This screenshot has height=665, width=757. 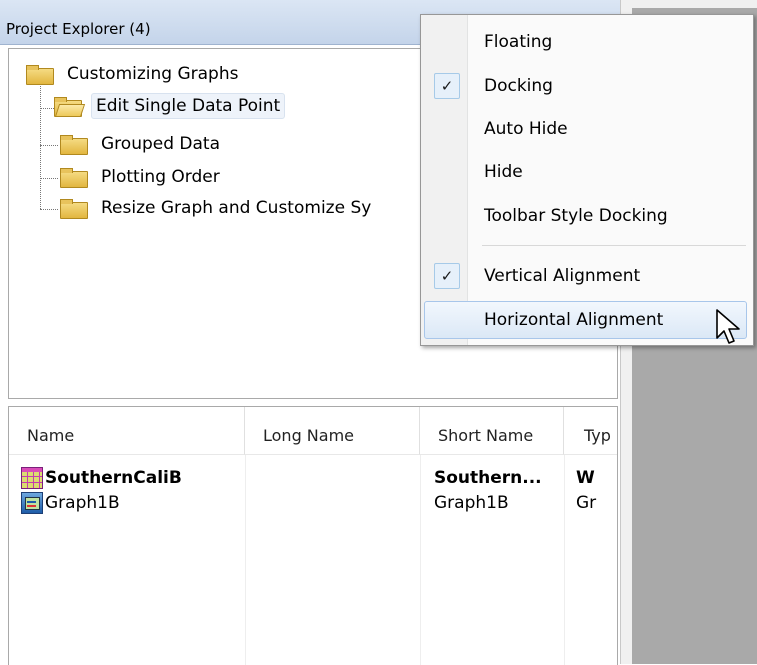 What do you see at coordinates (518, 86) in the screenshot?
I see `menu-item-label: Docking` at bounding box center [518, 86].